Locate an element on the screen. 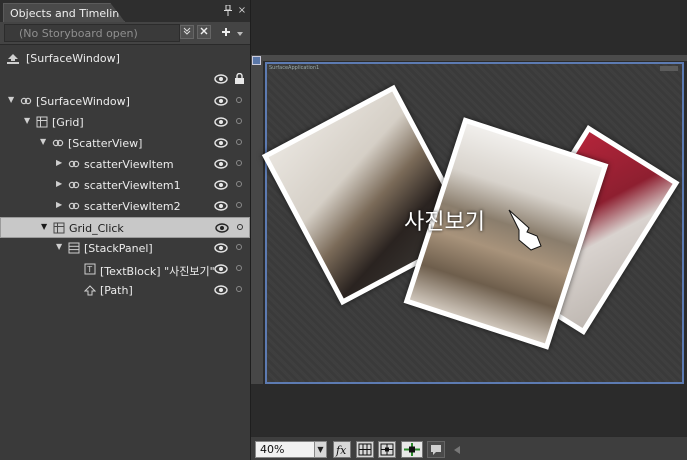 The height and width of the screenshot is (460, 687). new-storyboard-button is located at coordinates (226, 32).